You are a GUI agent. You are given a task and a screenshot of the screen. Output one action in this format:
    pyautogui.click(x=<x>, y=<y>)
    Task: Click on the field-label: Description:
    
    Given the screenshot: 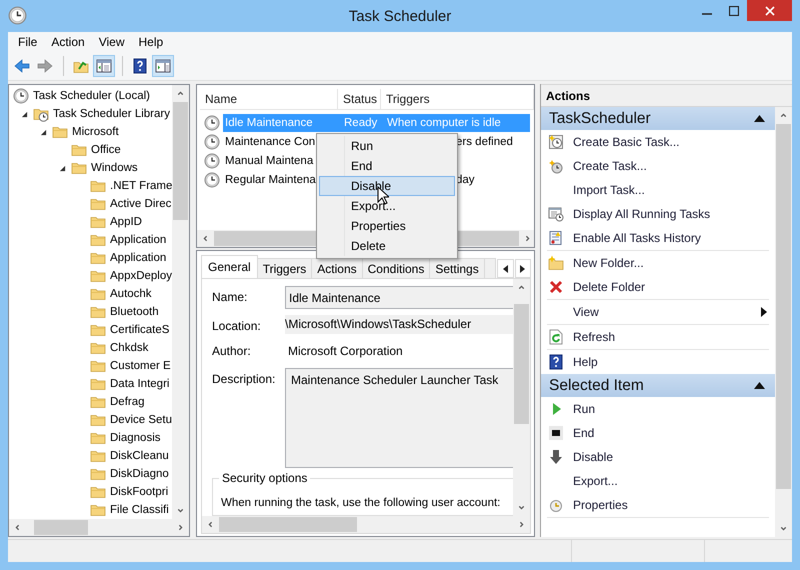 What is the action you would take?
    pyautogui.click(x=244, y=379)
    